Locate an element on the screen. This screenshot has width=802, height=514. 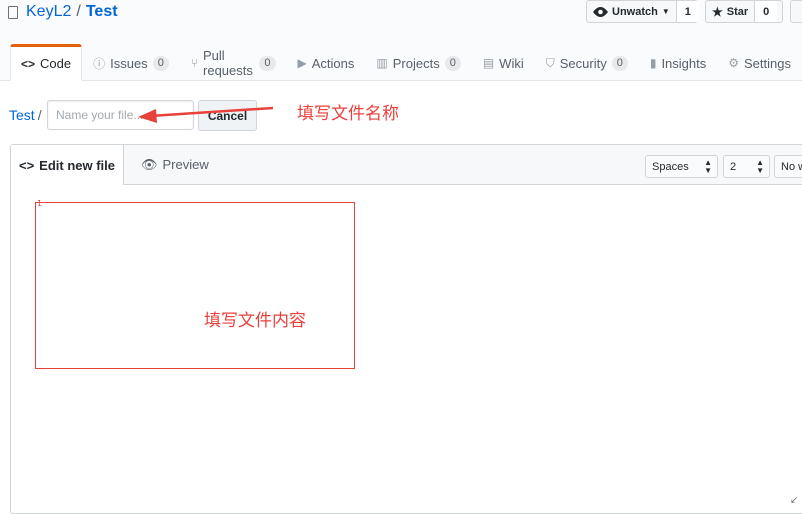
star-label: Star is located at coordinates (737, 11).